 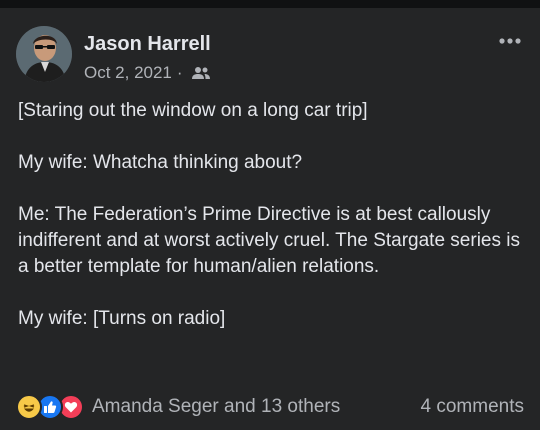 What do you see at coordinates (216, 407) in the screenshot?
I see `reactors-link: Amanda Seger and 13 others` at bounding box center [216, 407].